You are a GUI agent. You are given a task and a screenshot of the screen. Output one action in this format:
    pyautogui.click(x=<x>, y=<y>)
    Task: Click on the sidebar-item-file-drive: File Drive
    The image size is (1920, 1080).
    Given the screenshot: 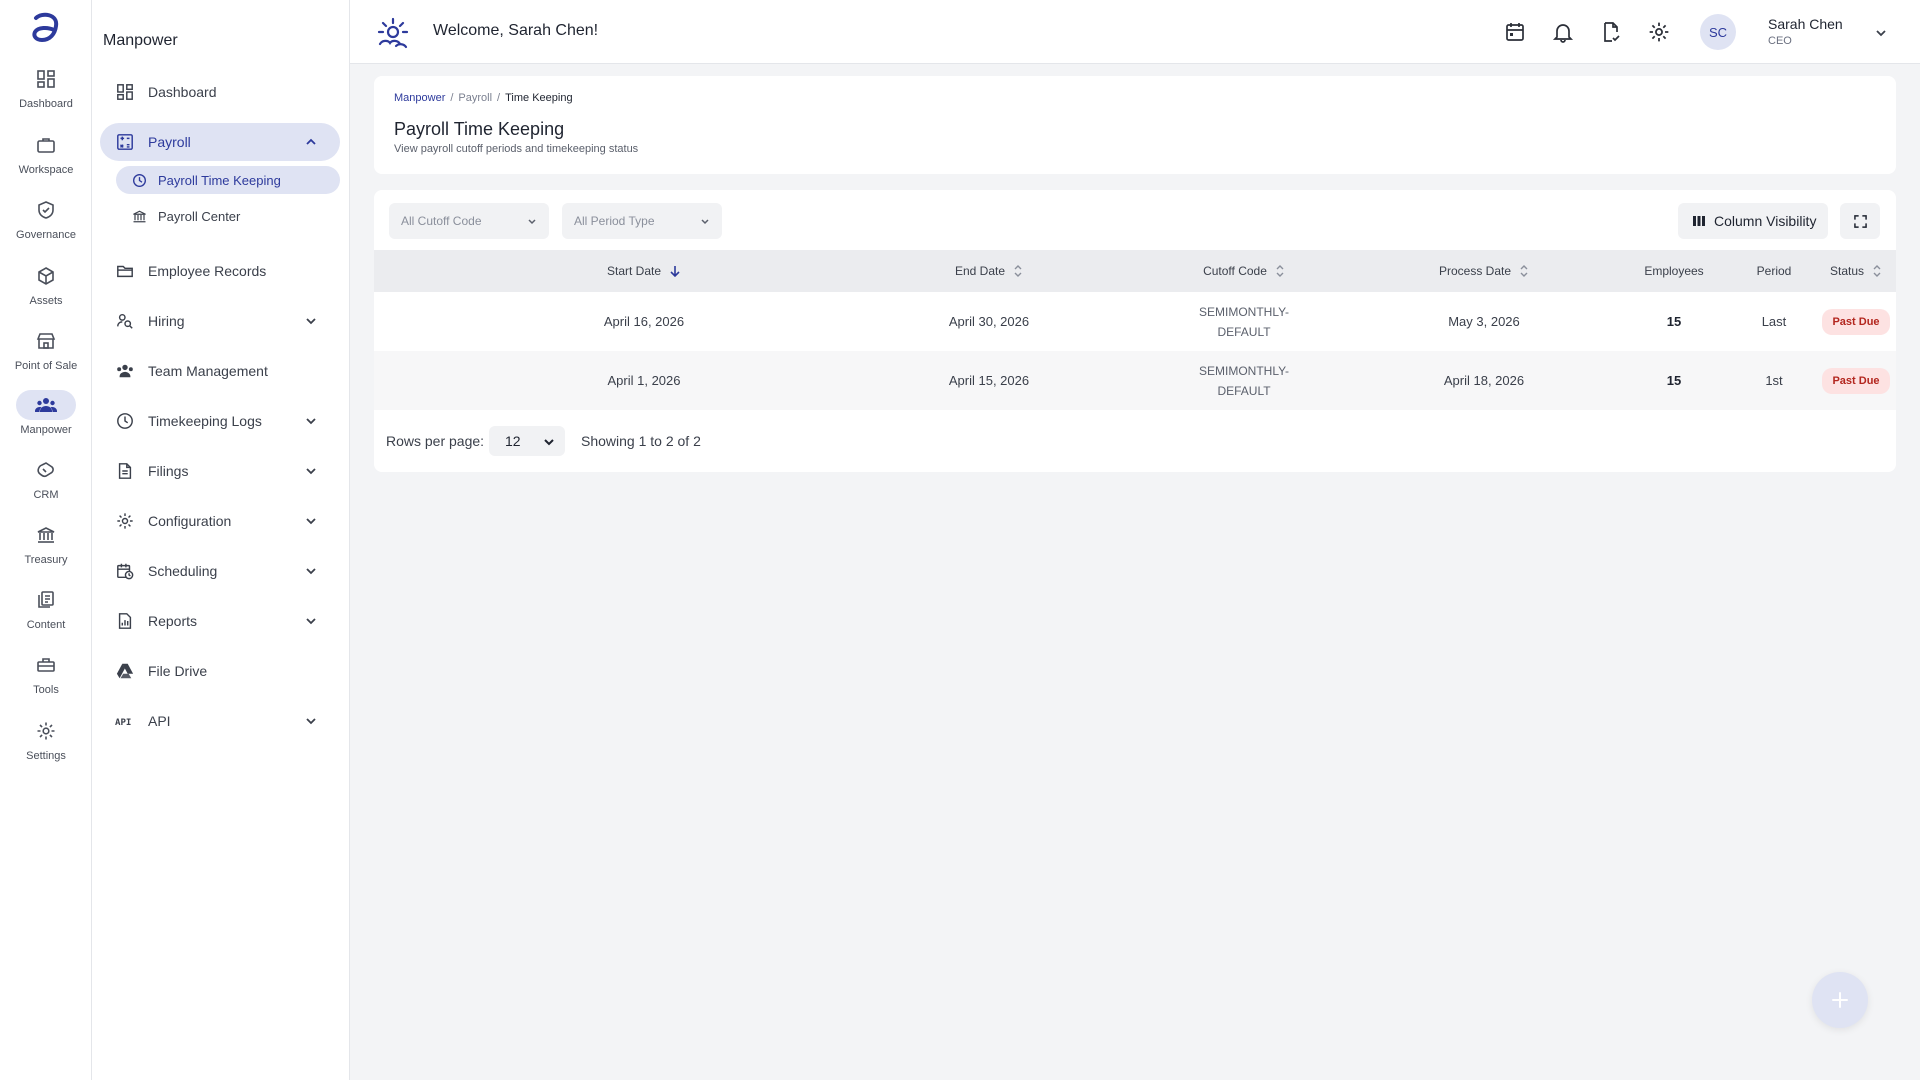 What is the action you would take?
    pyautogui.click(x=220, y=671)
    